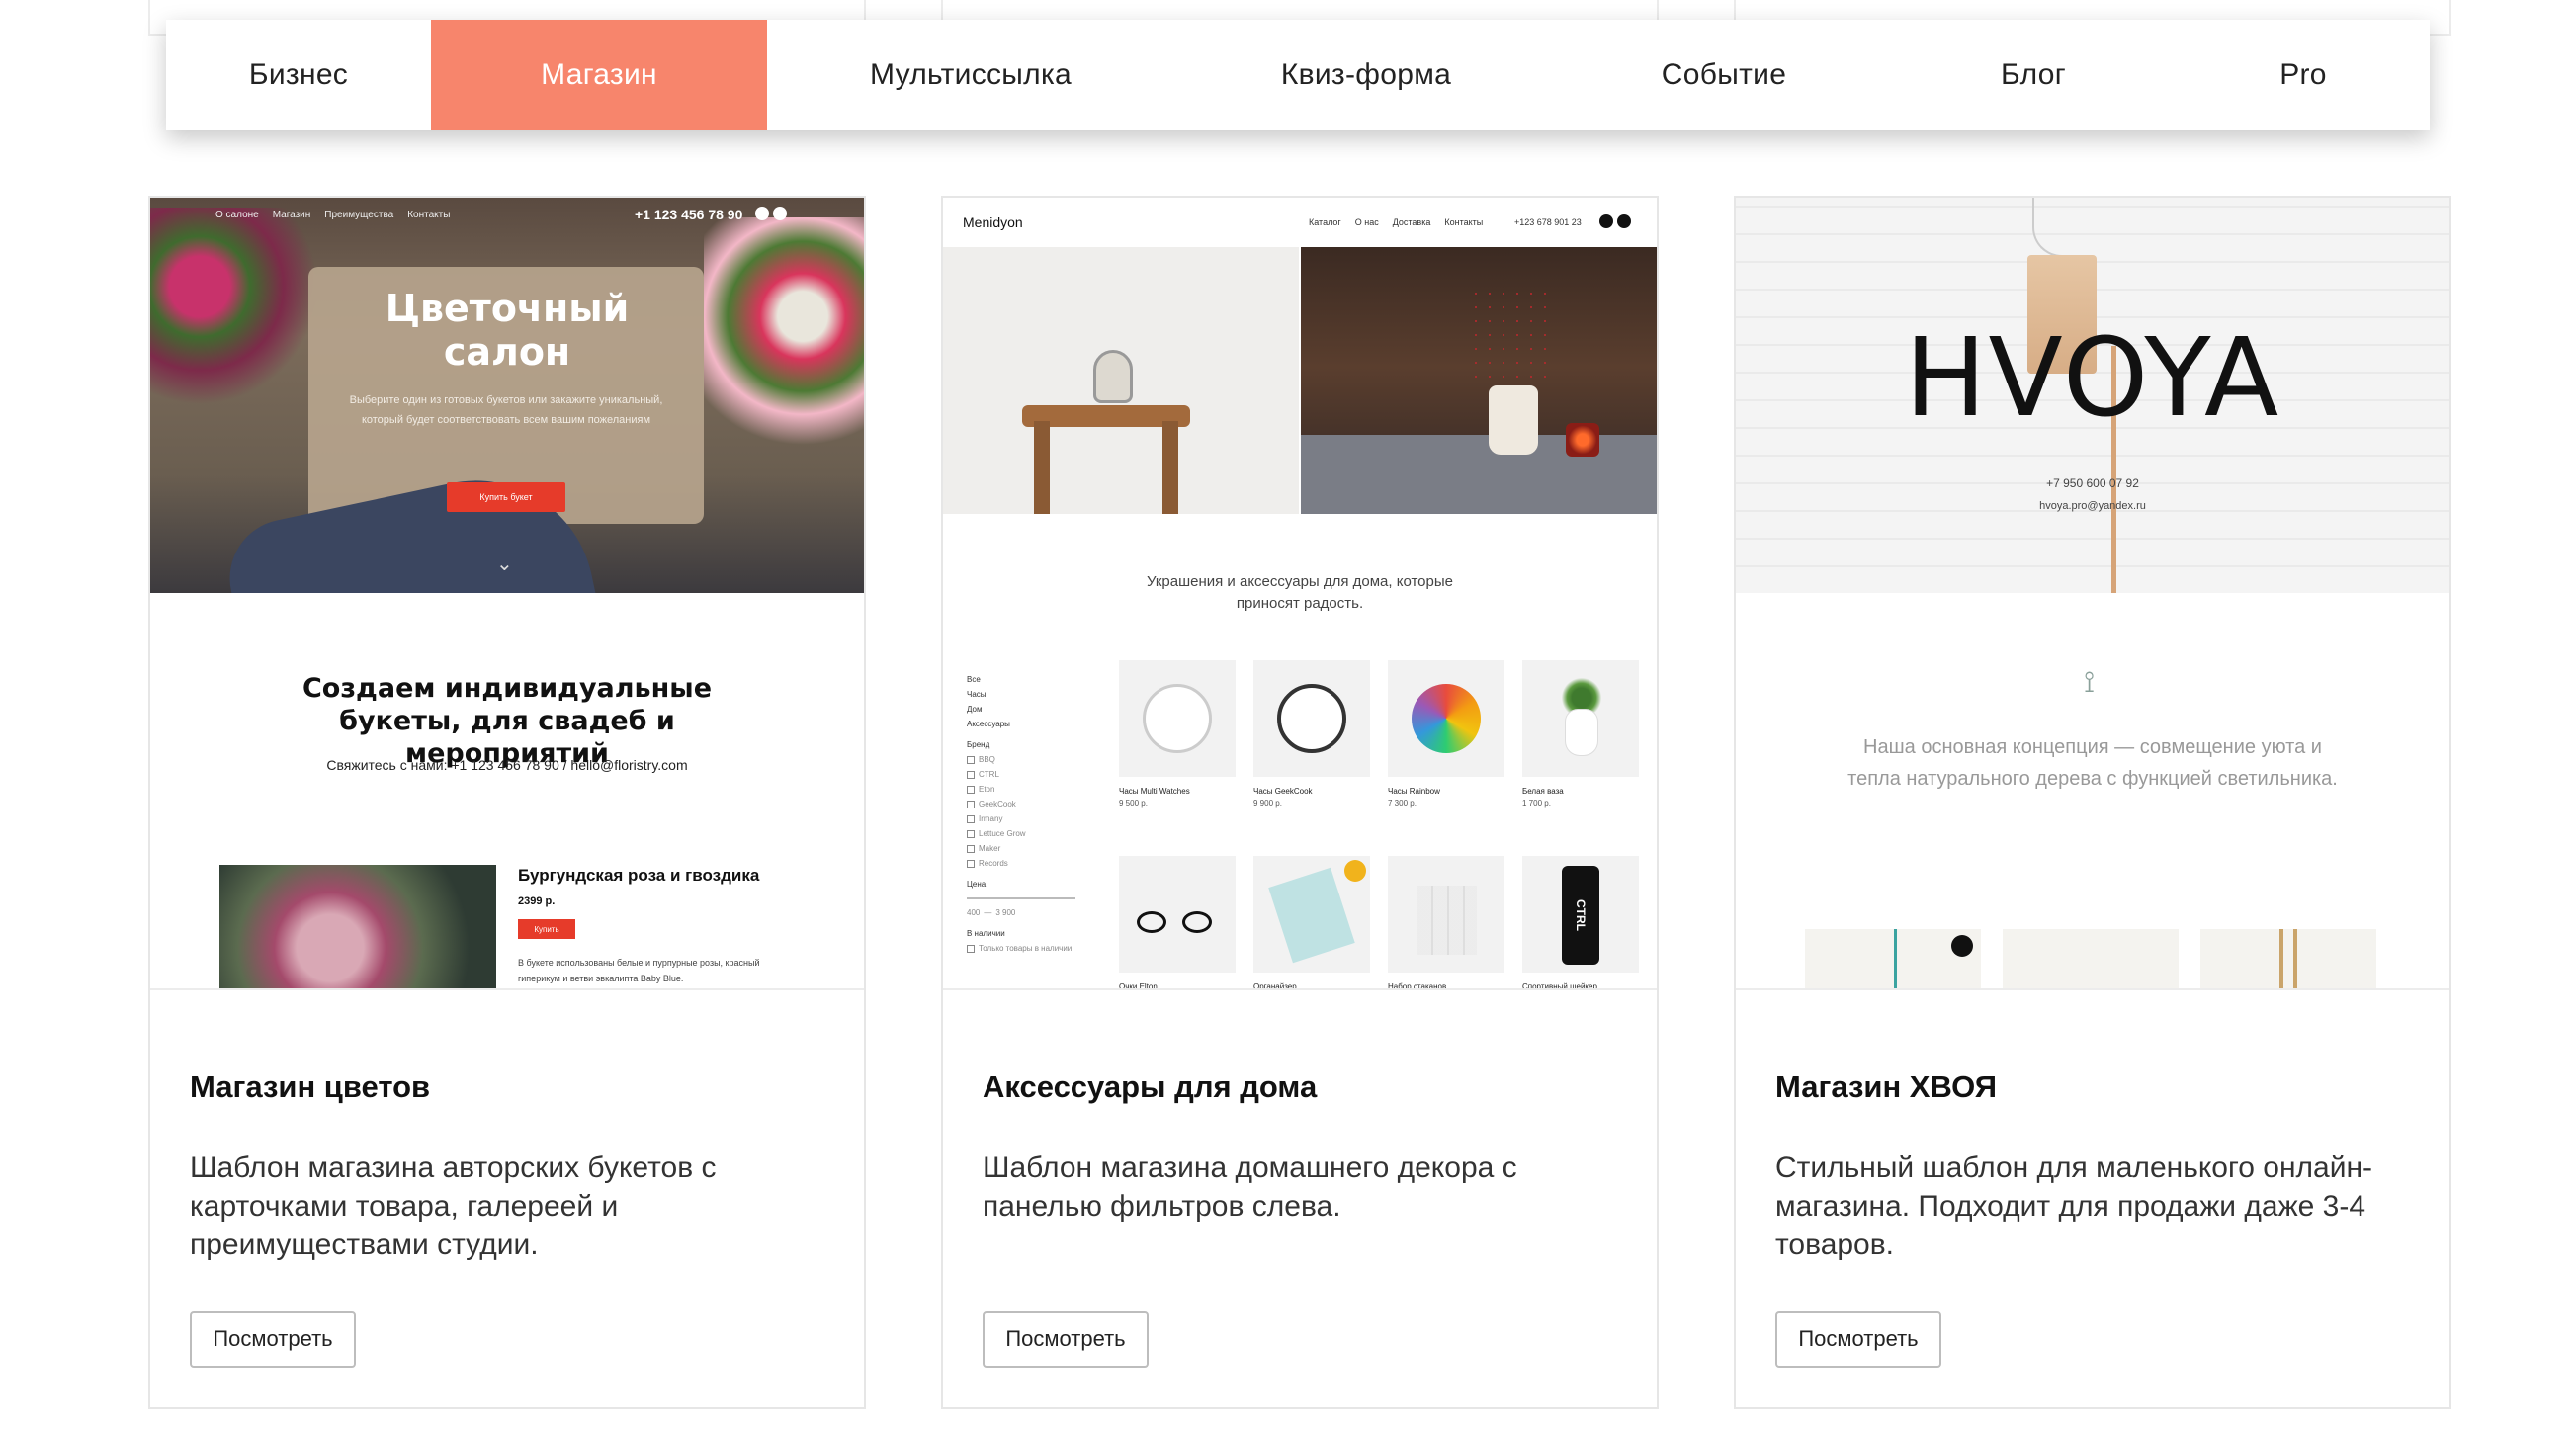 This screenshot has width=2576, height=1445. I want to click on product-card: Часы Rainbow 7 300 р., so click(1447, 734).